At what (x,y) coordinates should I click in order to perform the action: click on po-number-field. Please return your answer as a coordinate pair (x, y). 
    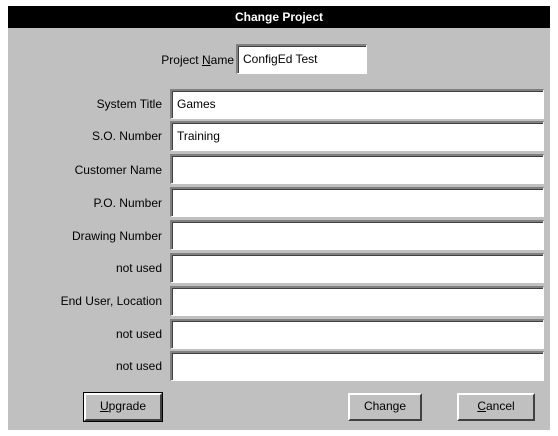
    Looking at the image, I should click on (357, 202).